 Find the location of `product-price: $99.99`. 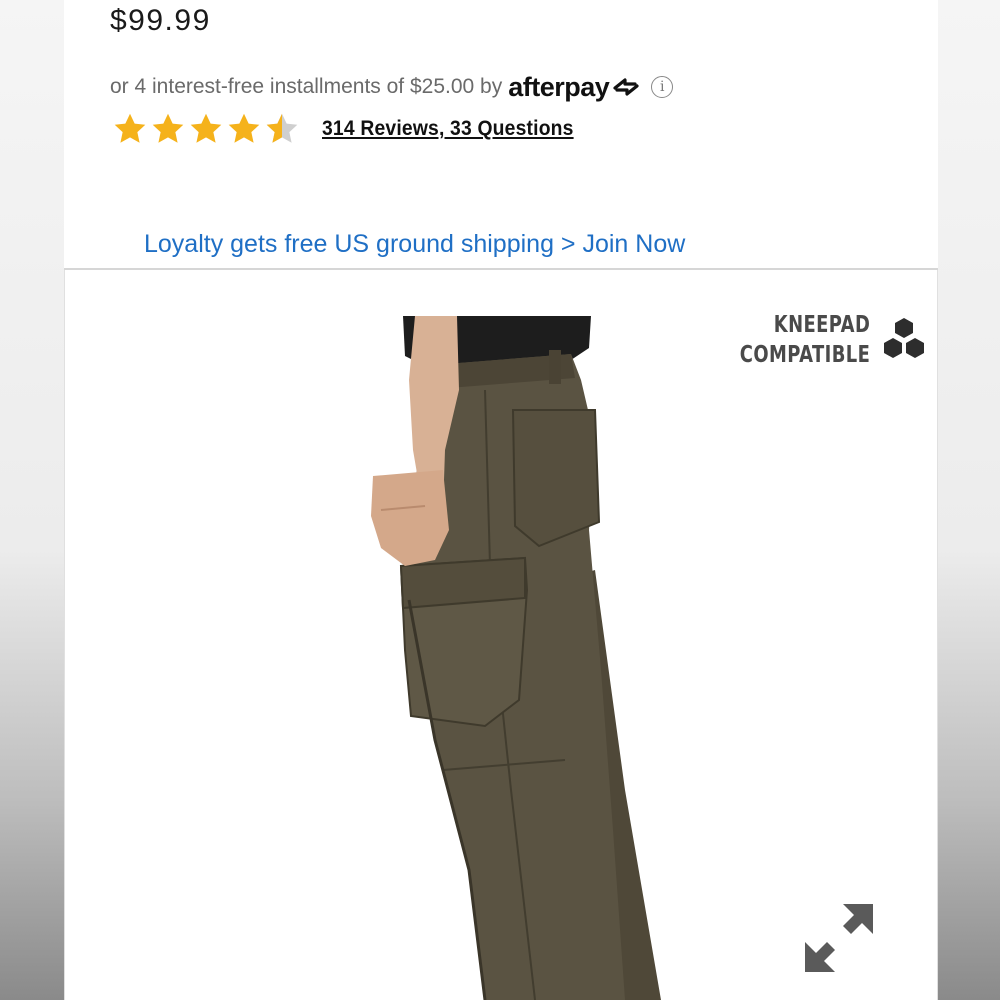

product-price: $99.99 is located at coordinates (160, 20).